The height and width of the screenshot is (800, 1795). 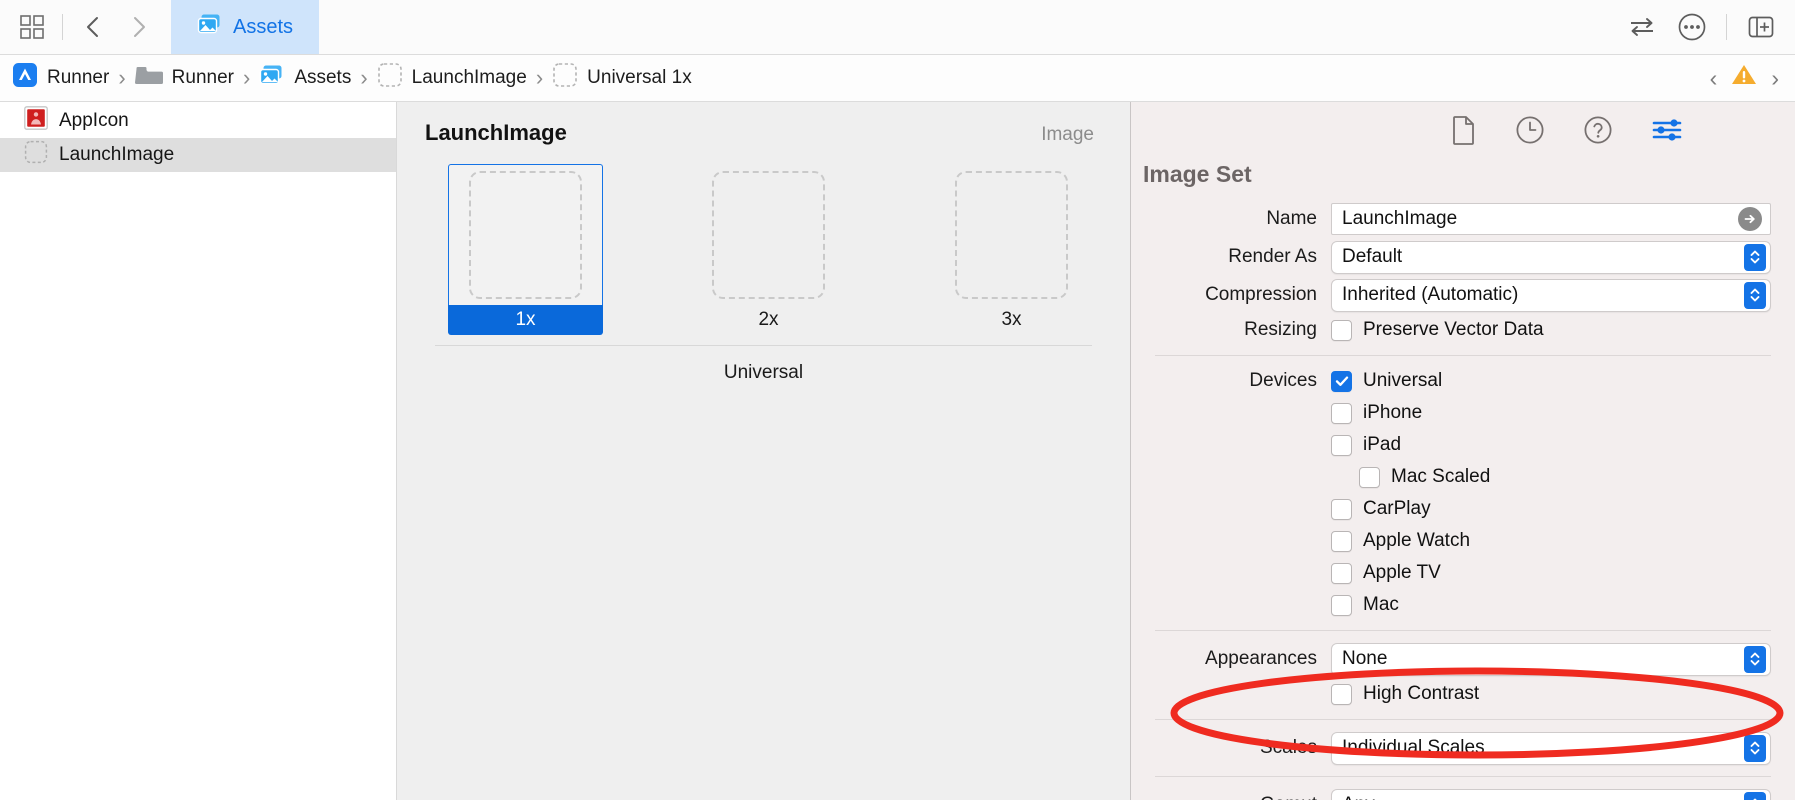 What do you see at coordinates (1372, 256) in the screenshot?
I see `render-as-value: Default` at bounding box center [1372, 256].